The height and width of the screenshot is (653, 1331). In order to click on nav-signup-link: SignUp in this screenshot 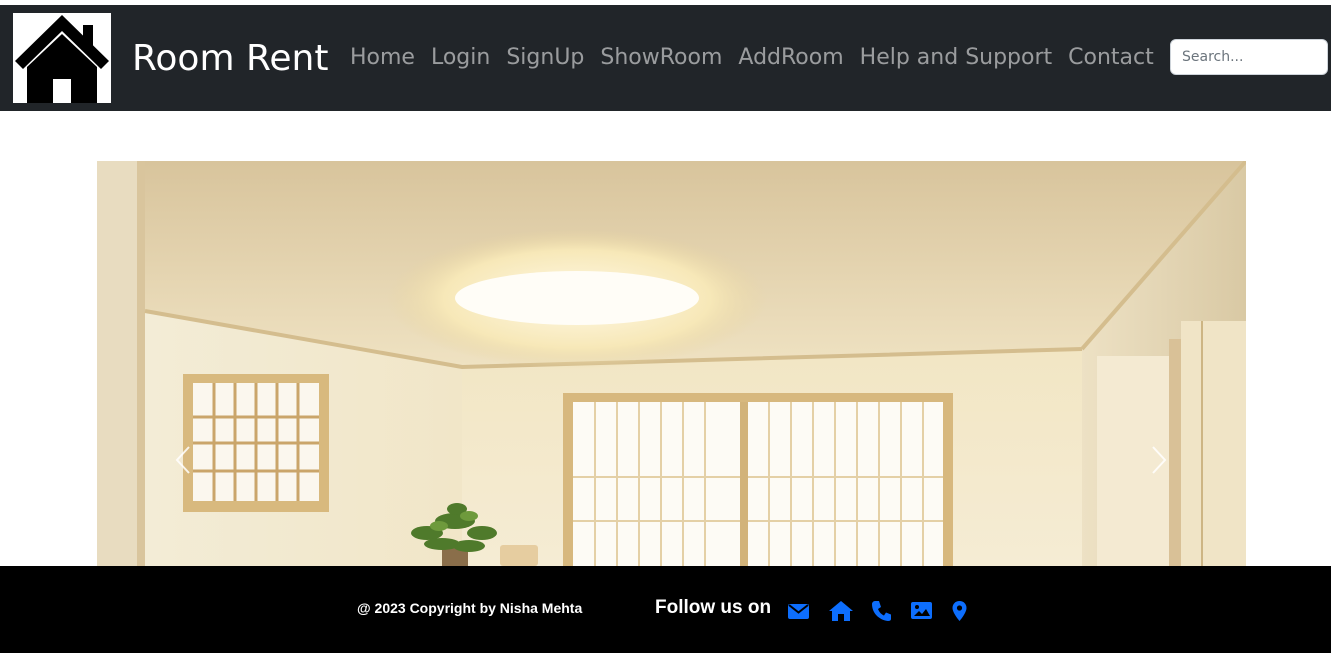, I will do `click(545, 58)`.